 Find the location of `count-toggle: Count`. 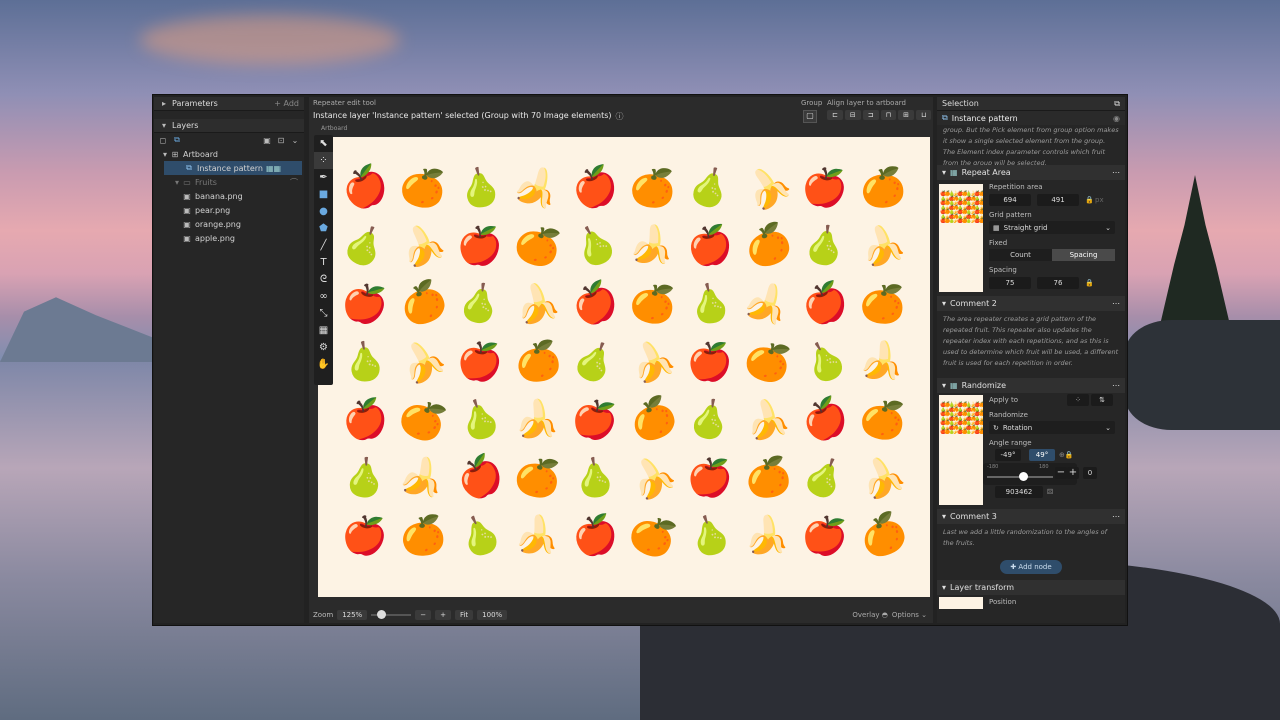

count-toggle: Count is located at coordinates (1020, 255).